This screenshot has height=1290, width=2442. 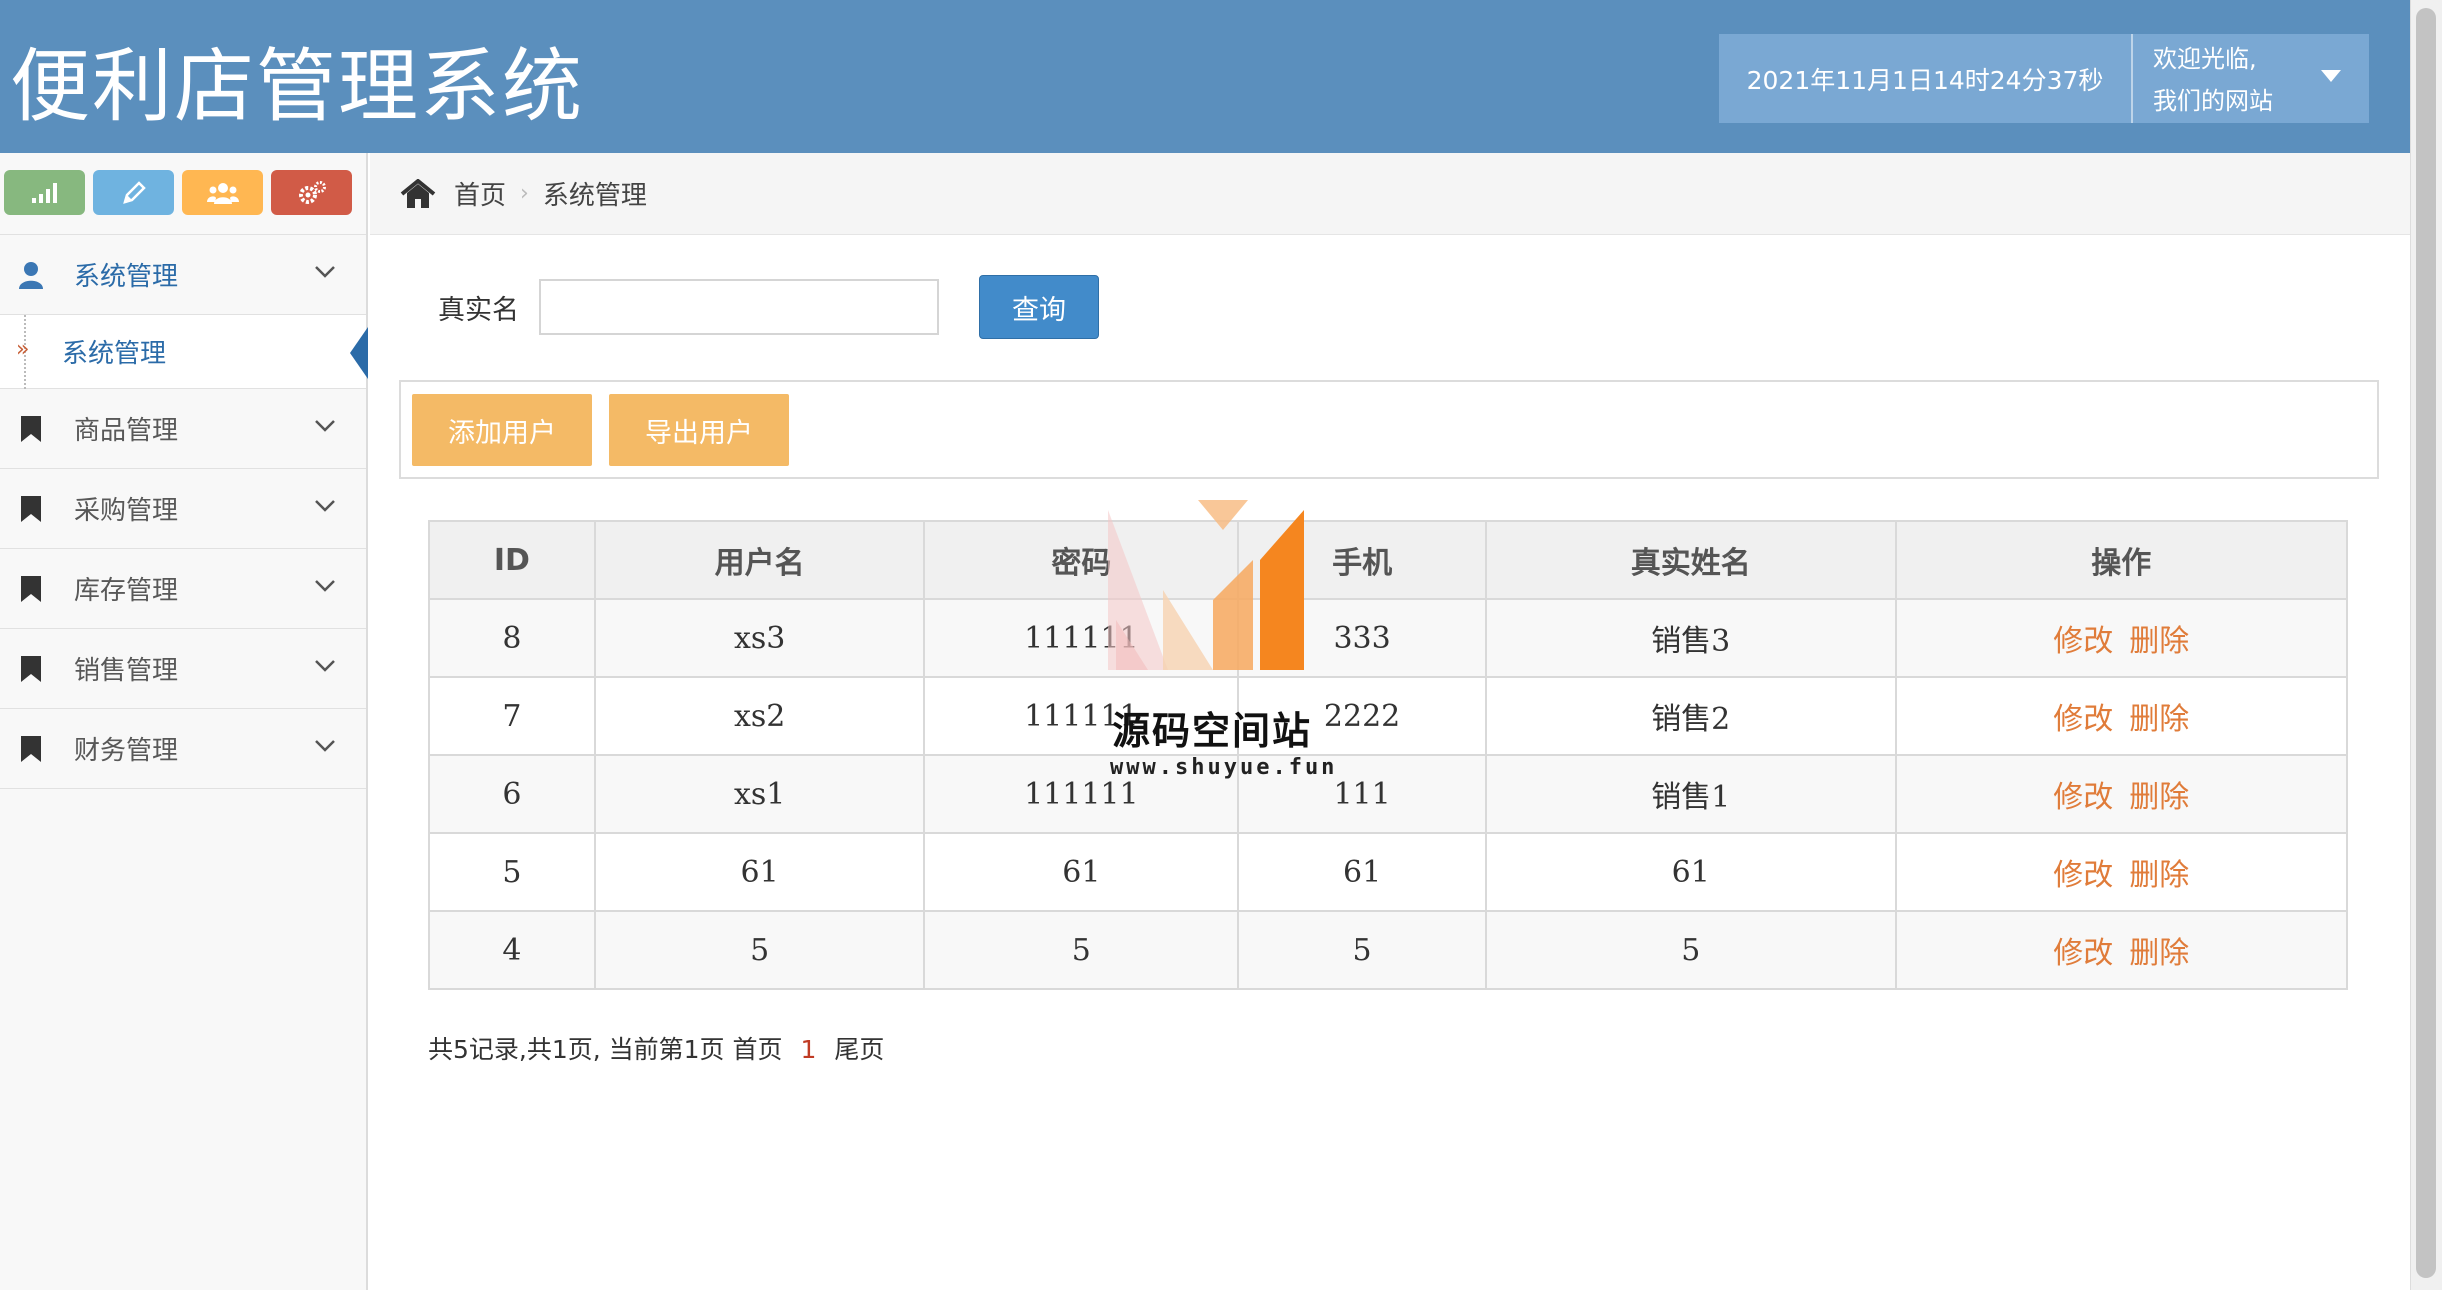 I want to click on datetime-display: 2021年11月1日14时24分37秒, so click(x=1926, y=78).